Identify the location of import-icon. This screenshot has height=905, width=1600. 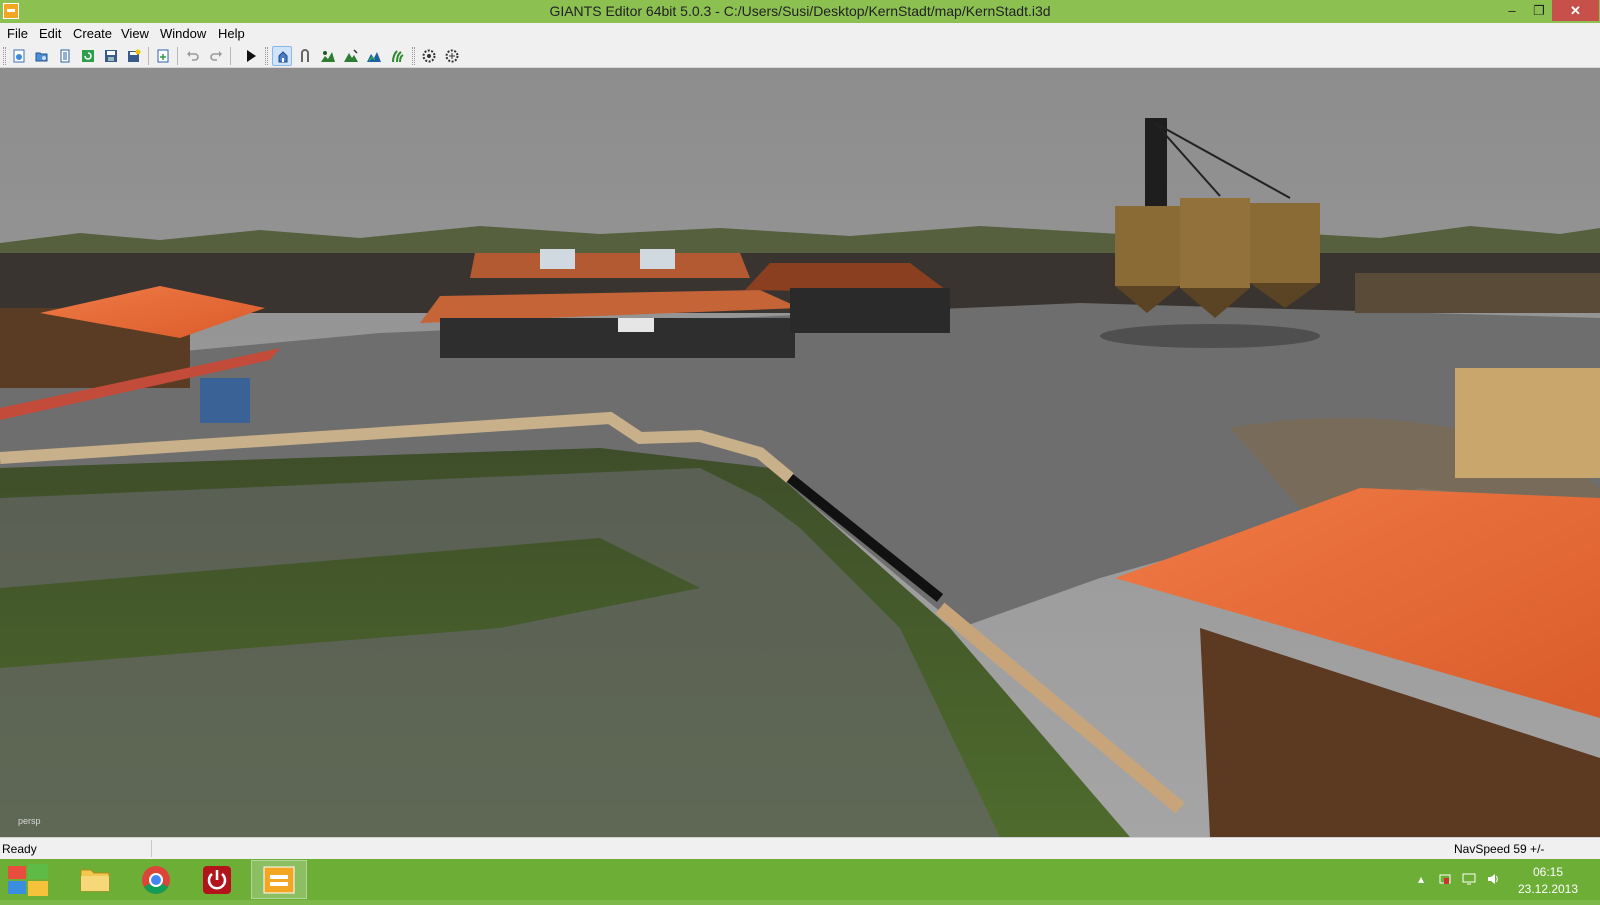
(163, 56).